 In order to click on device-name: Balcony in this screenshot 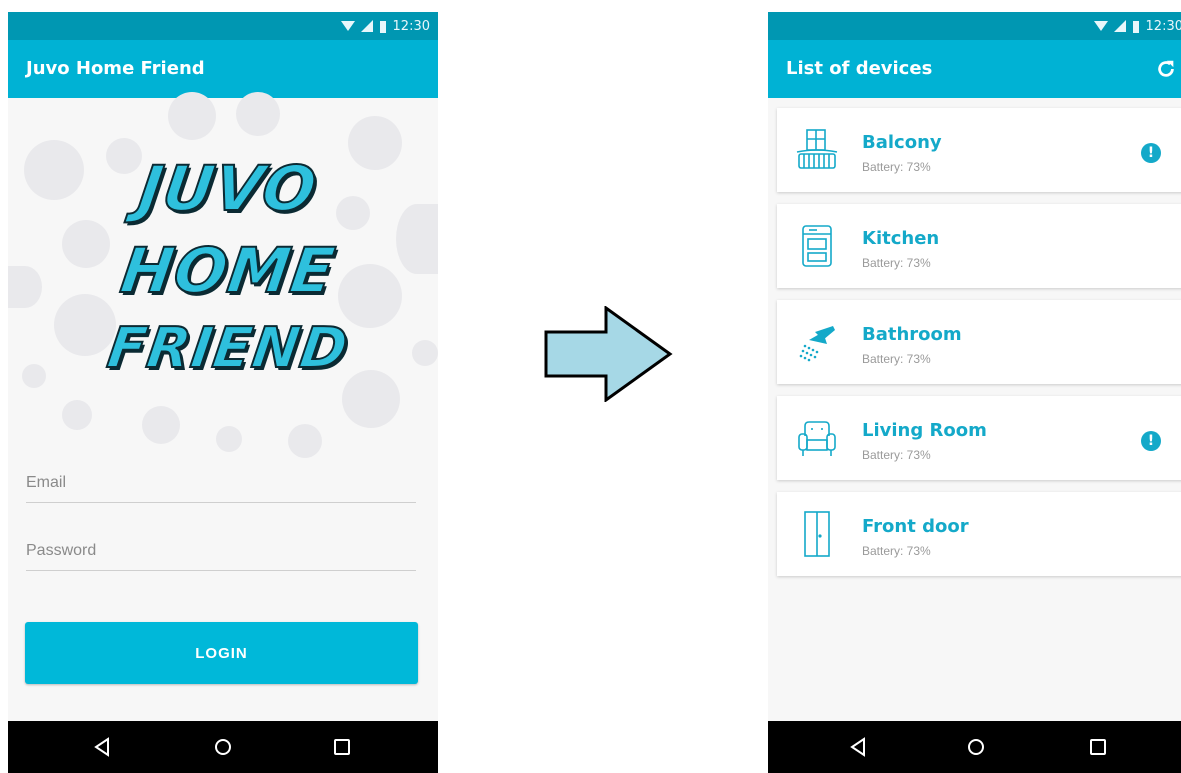, I will do `click(902, 142)`.